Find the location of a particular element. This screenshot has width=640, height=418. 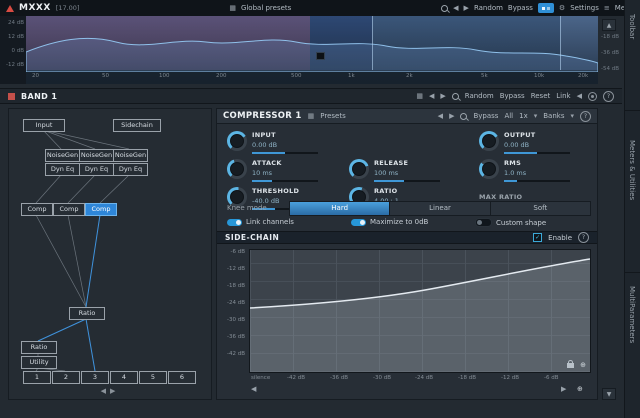

node-input: Input is located at coordinates (44, 125).